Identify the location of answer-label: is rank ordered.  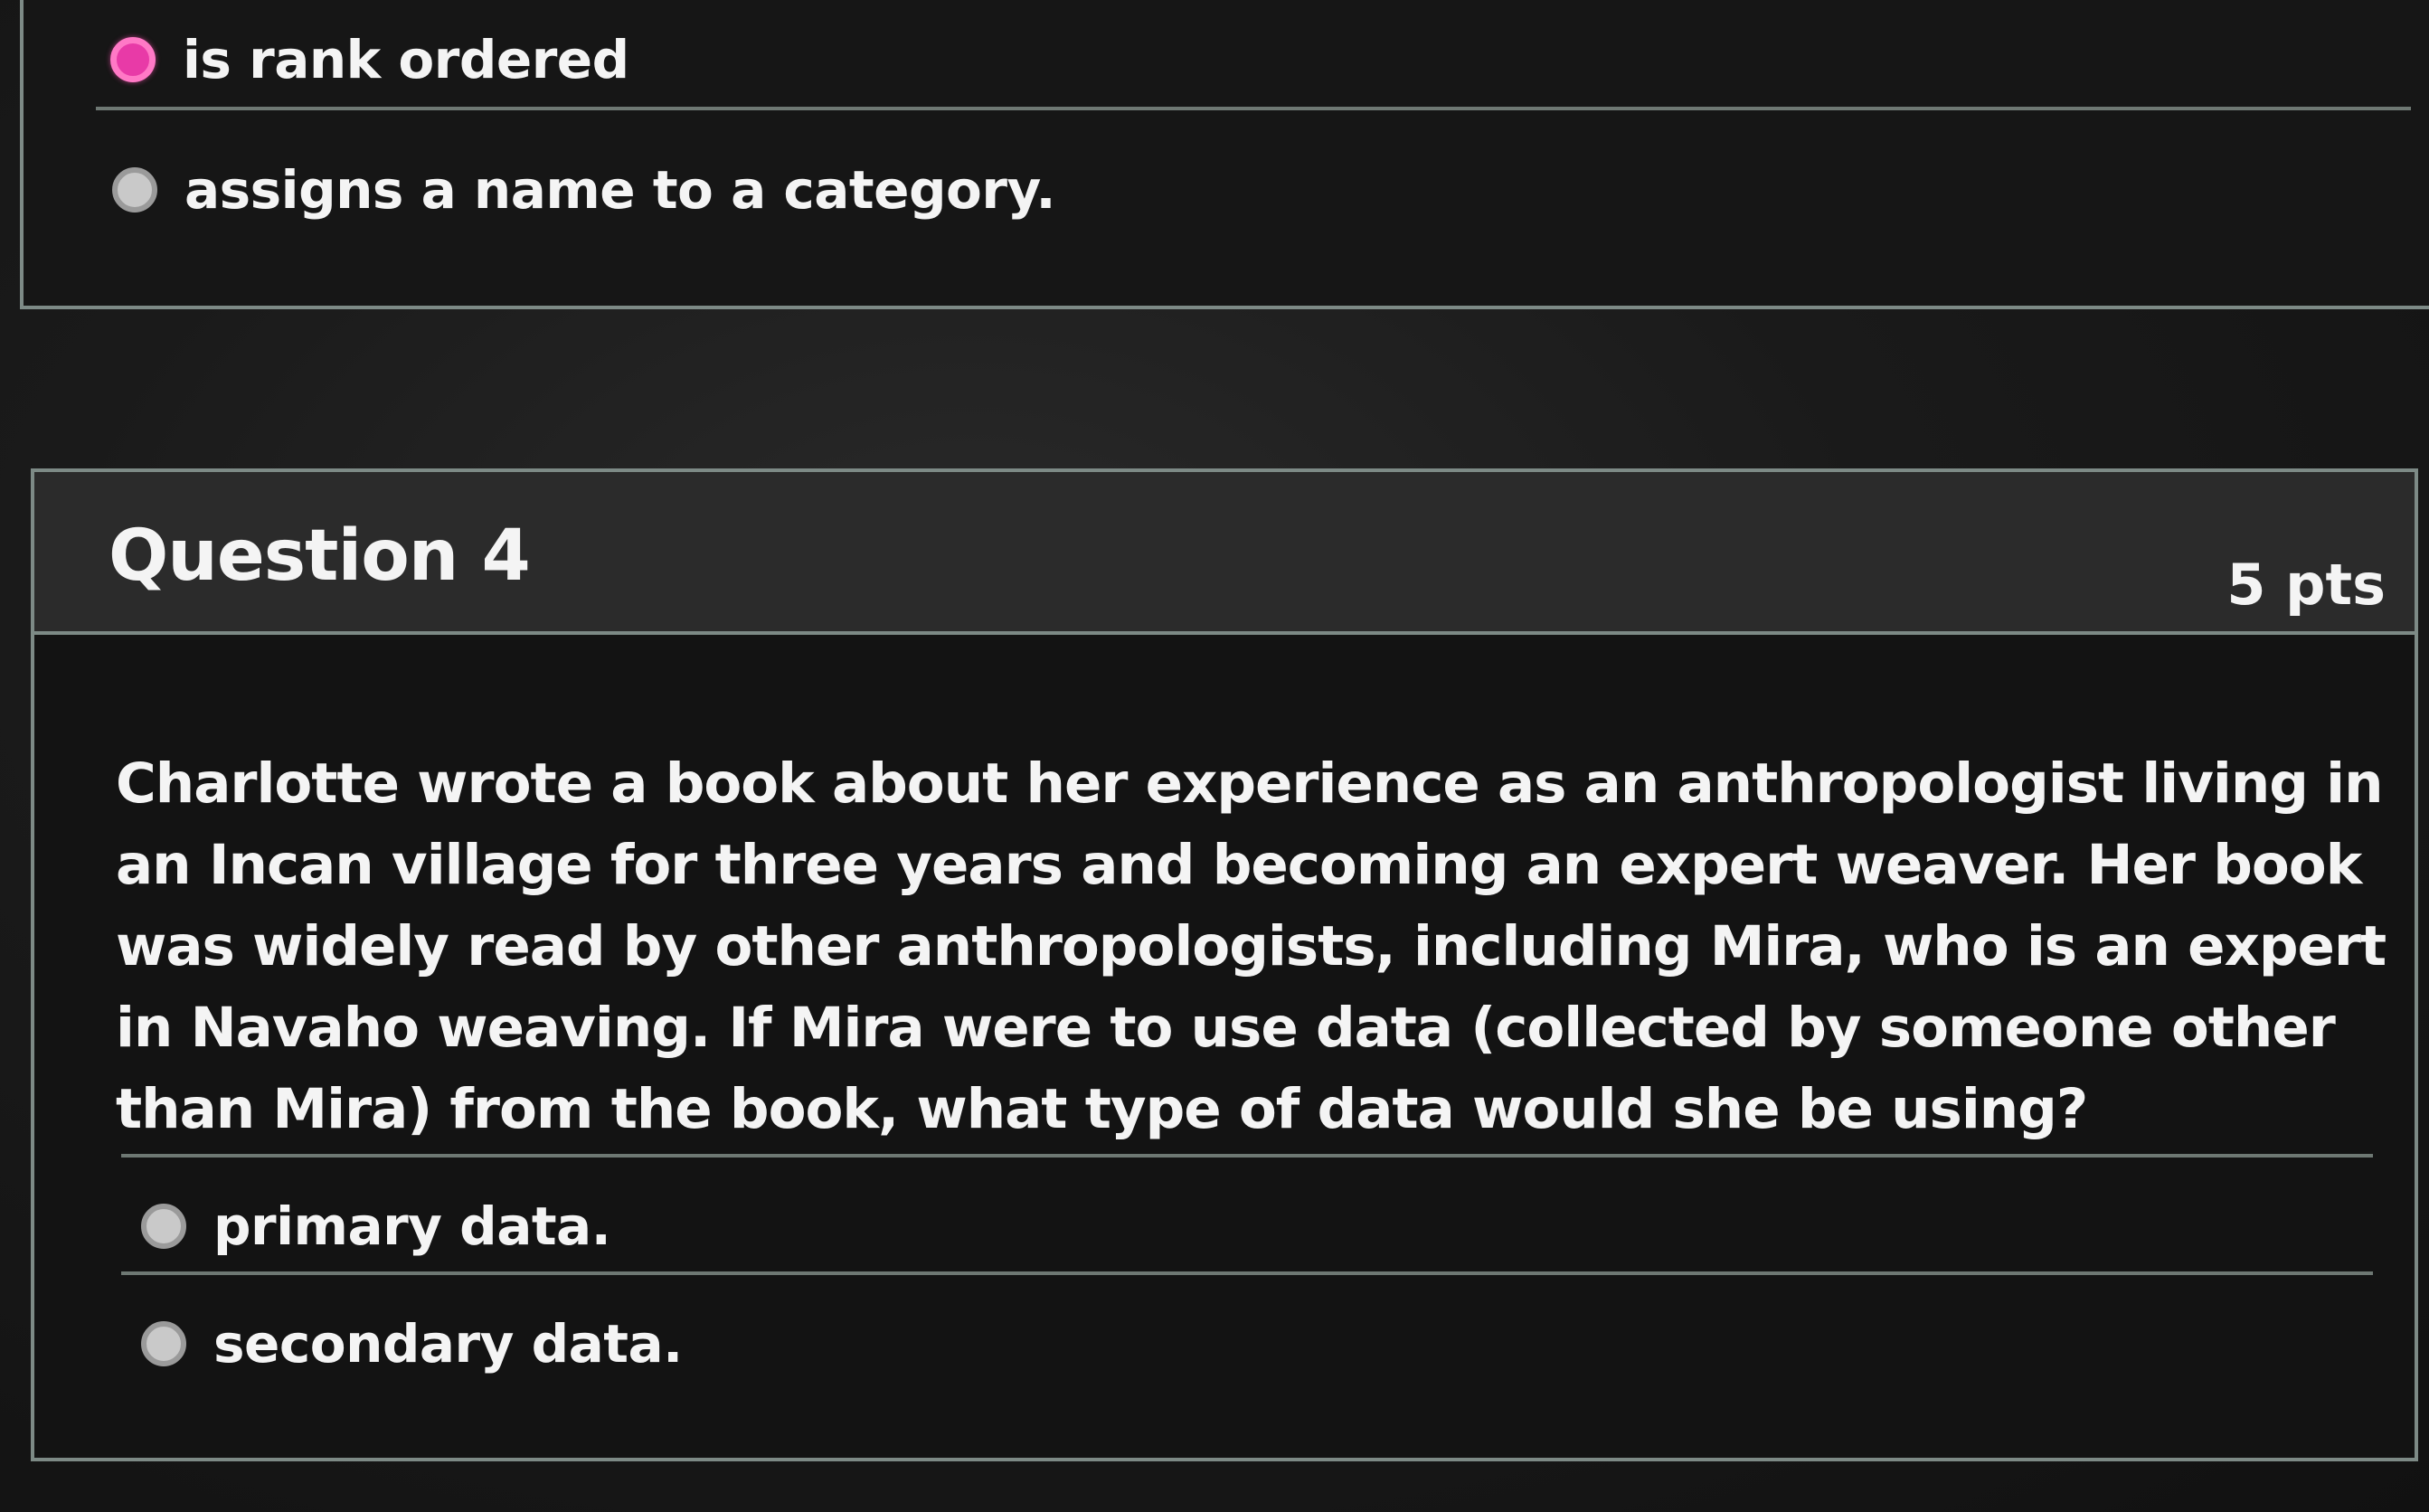
(406, 59).